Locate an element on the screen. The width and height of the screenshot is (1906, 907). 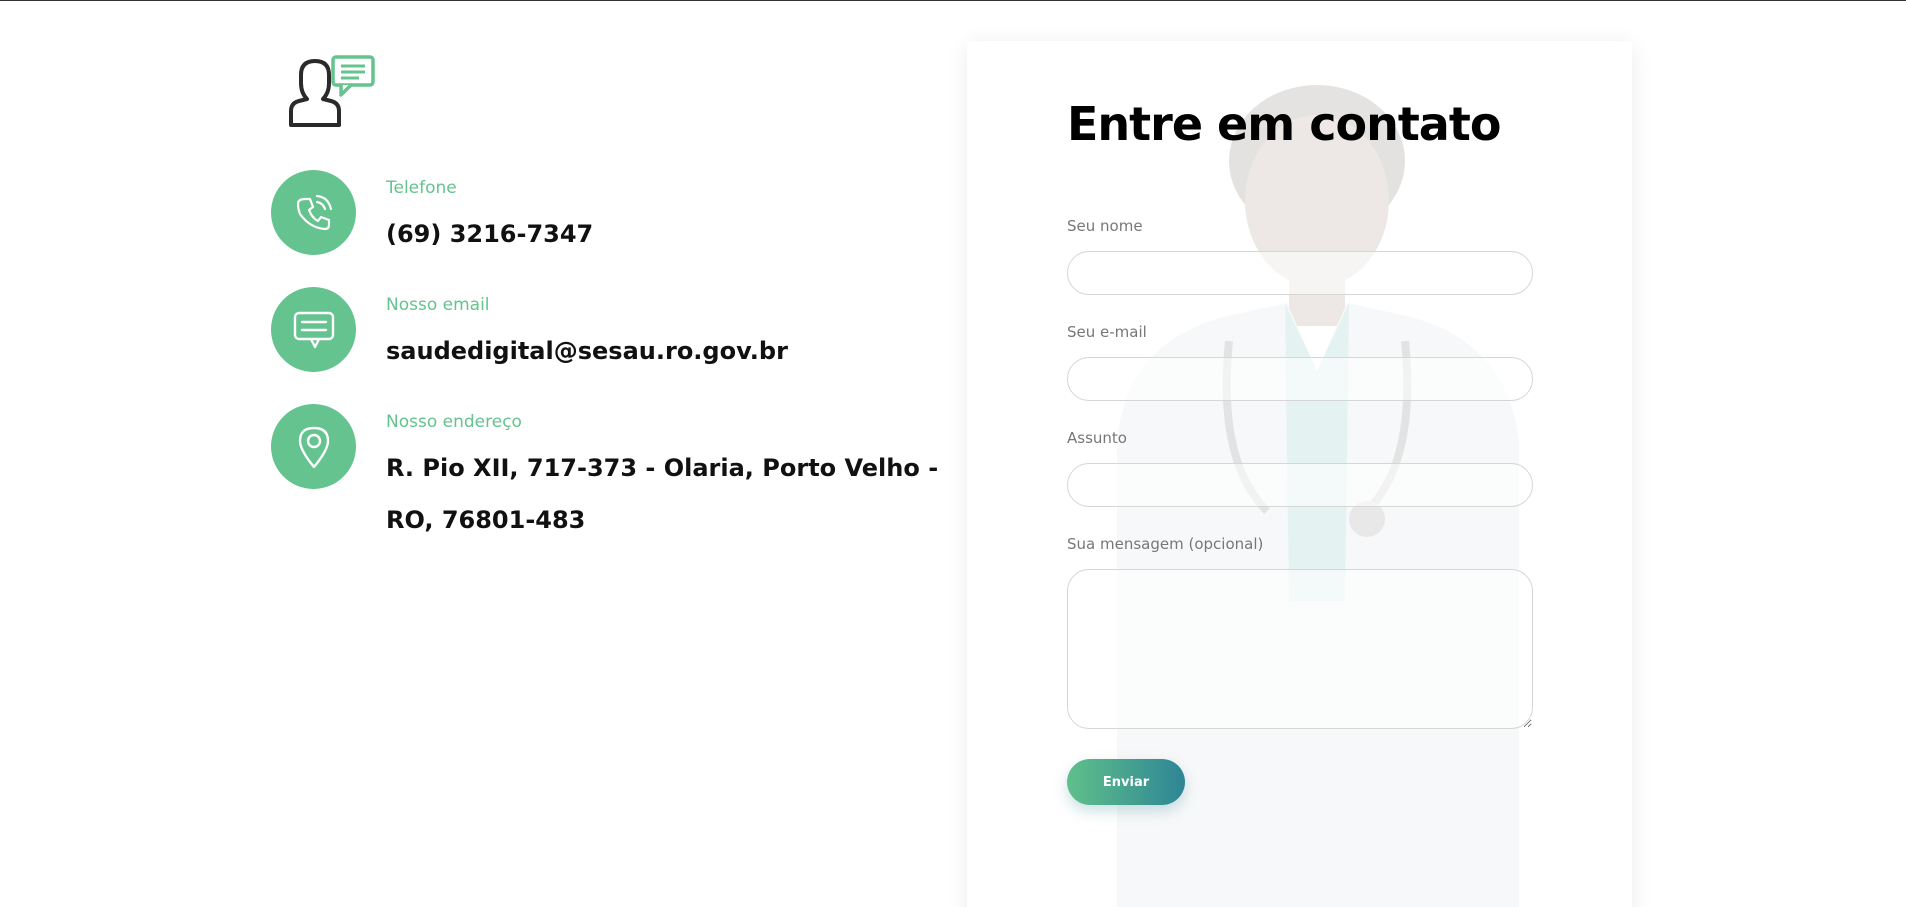
email-field-label: Seu e-mail is located at coordinates (1107, 332).